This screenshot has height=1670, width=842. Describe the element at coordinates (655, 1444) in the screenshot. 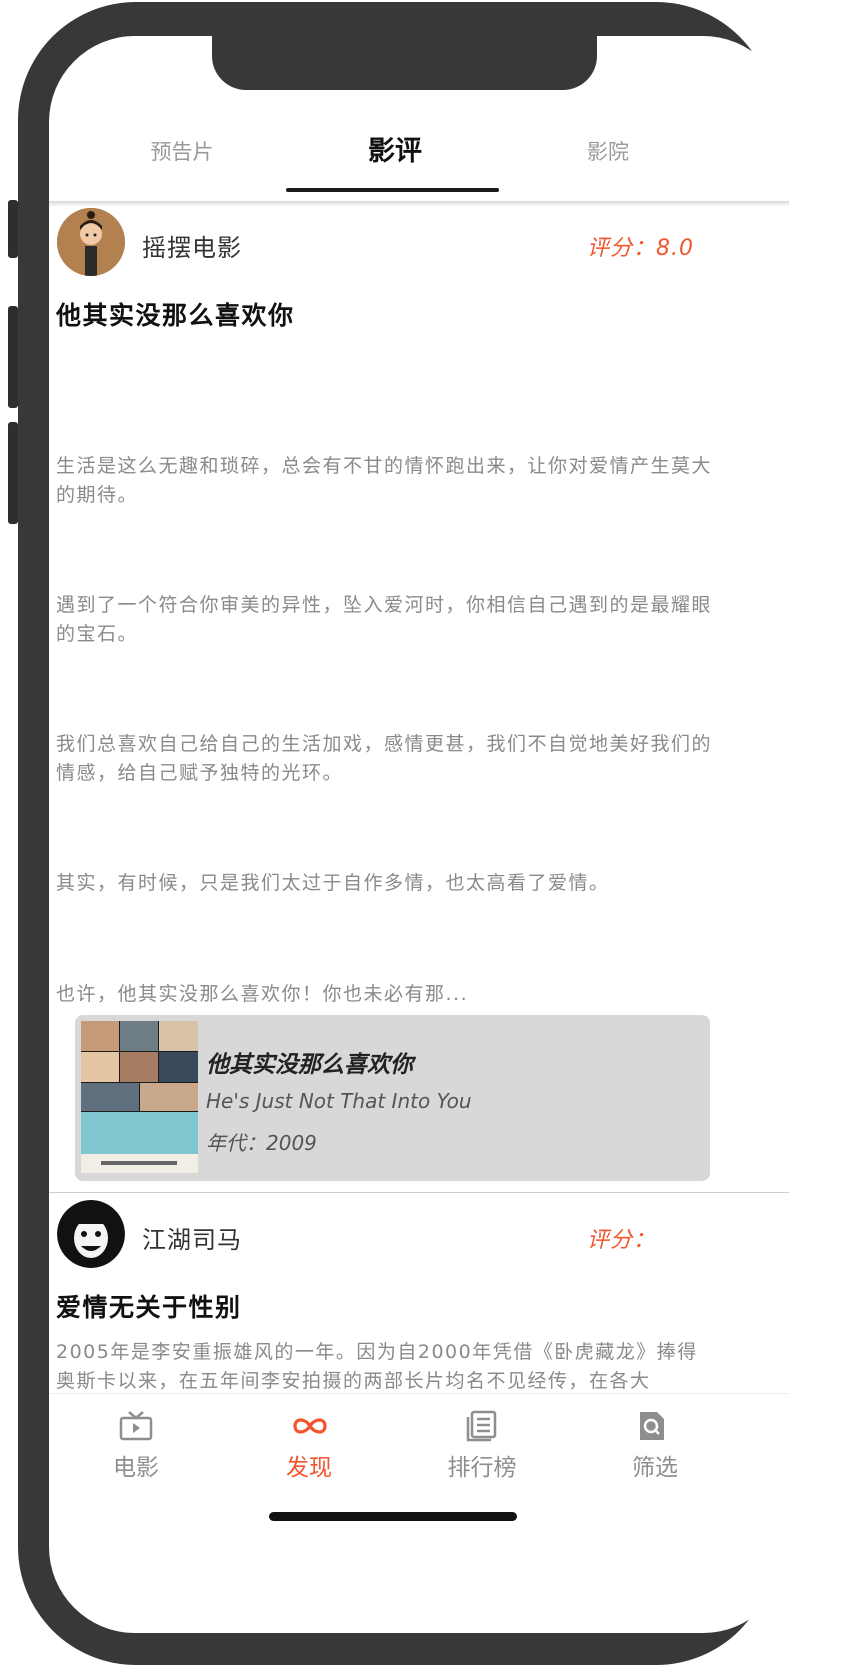

I see `nav-filter: 筛选` at that location.